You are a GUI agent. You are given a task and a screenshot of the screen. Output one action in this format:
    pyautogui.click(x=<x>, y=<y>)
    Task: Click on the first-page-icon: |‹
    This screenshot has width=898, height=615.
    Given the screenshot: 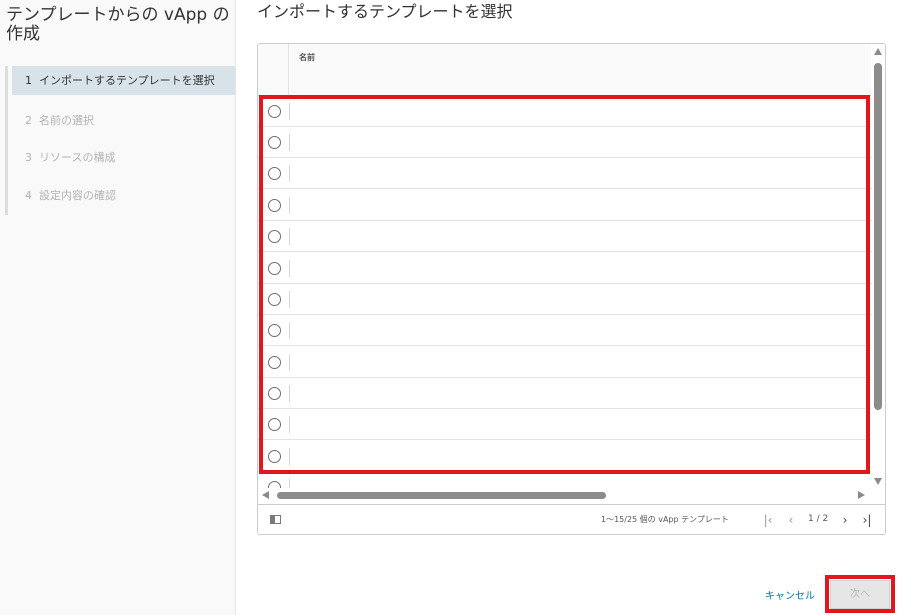 What is the action you would take?
    pyautogui.click(x=768, y=520)
    